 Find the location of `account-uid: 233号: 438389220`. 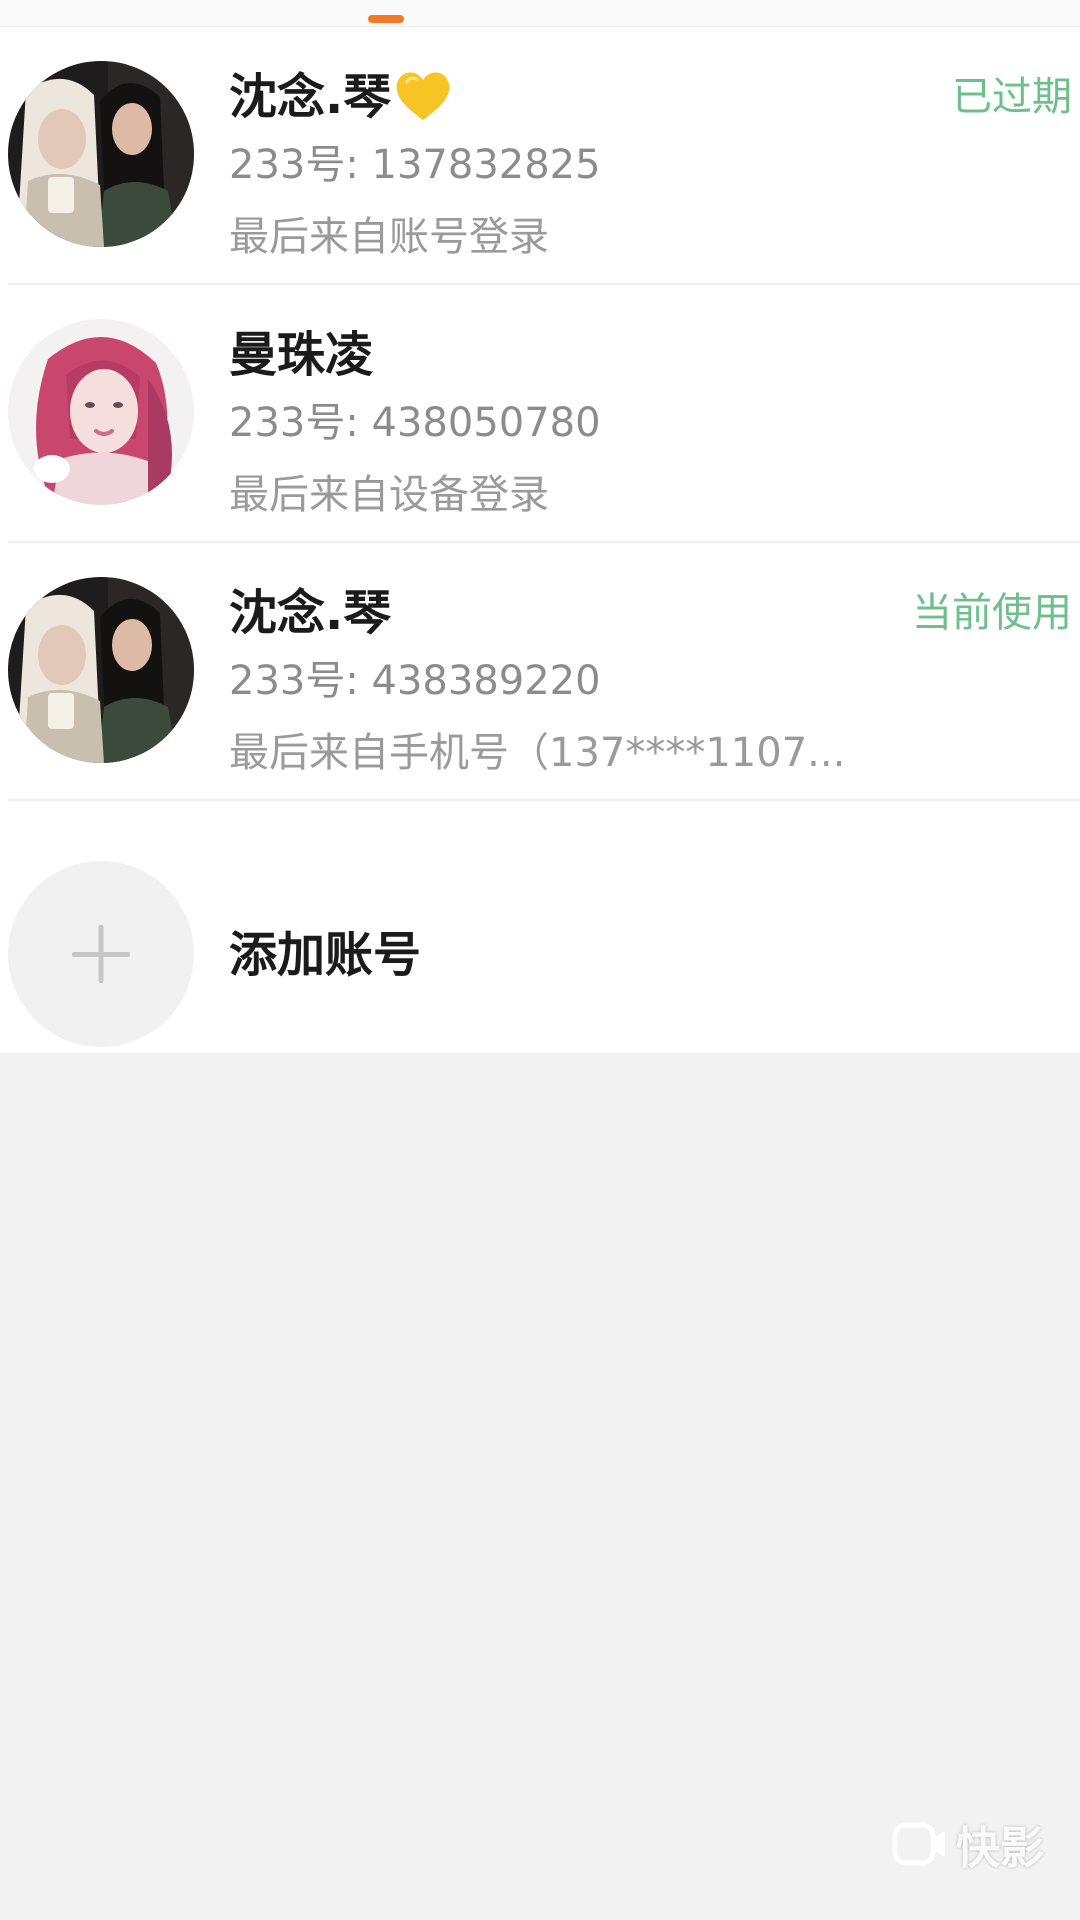

account-uid: 233号: 438389220 is located at coordinates (415, 681).